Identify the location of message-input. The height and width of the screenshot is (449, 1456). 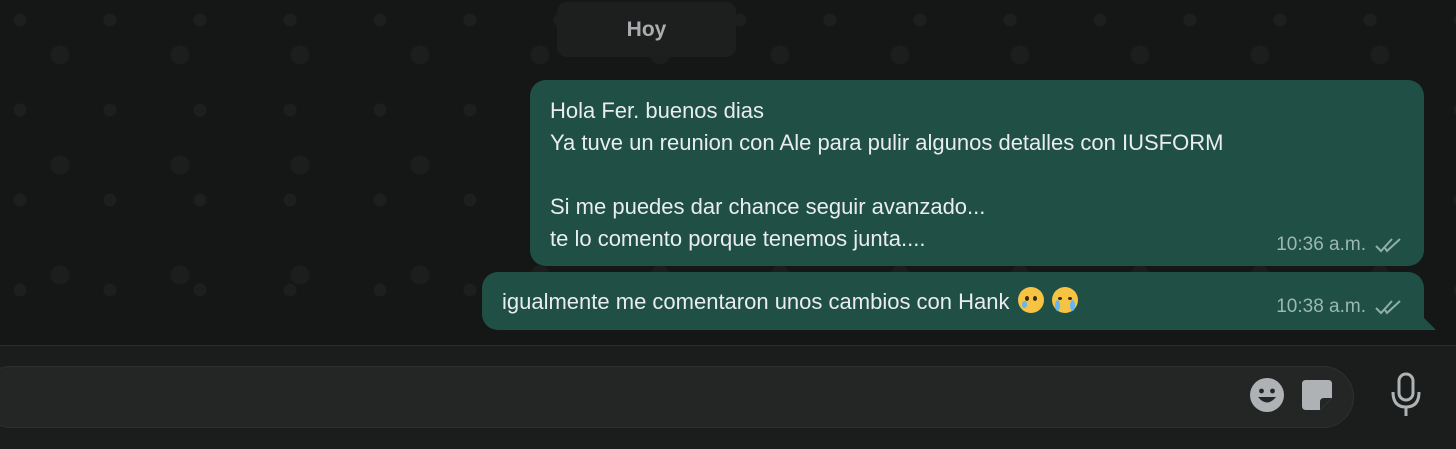
(677, 397).